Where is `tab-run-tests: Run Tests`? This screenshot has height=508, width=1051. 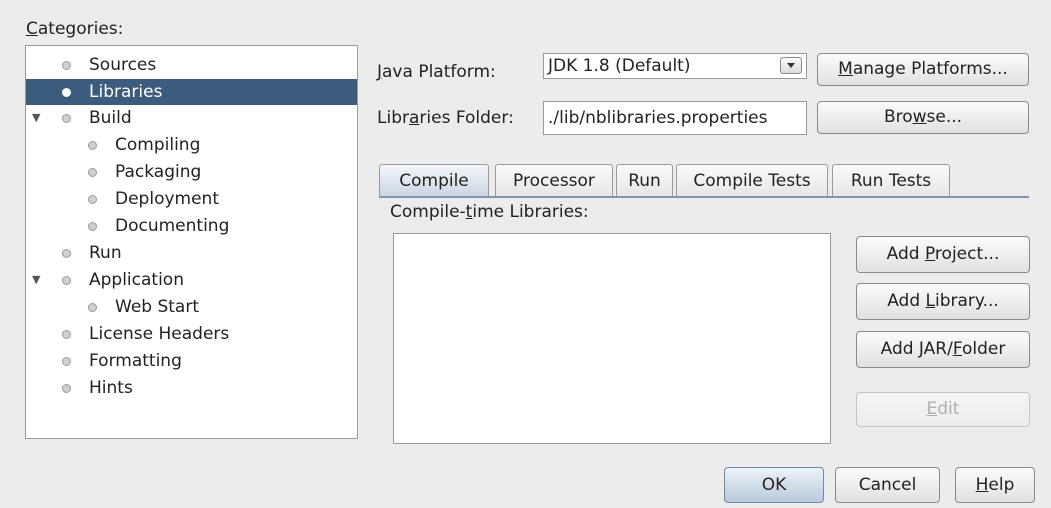 tab-run-tests: Run Tests is located at coordinates (891, 180).